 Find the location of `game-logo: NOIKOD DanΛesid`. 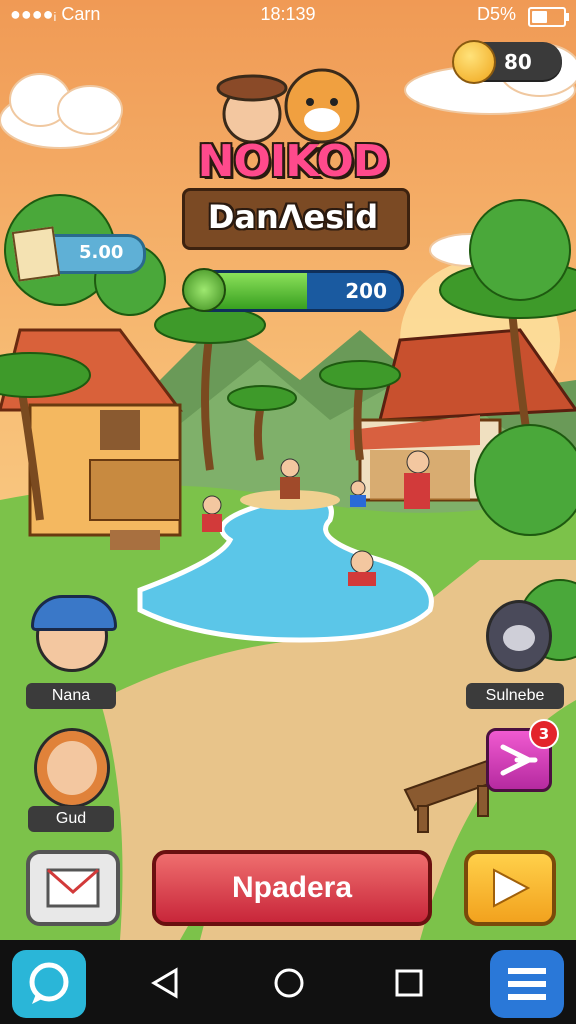

game-logo: NOIKOD DanΛesid is located at coordinates (296, 159).